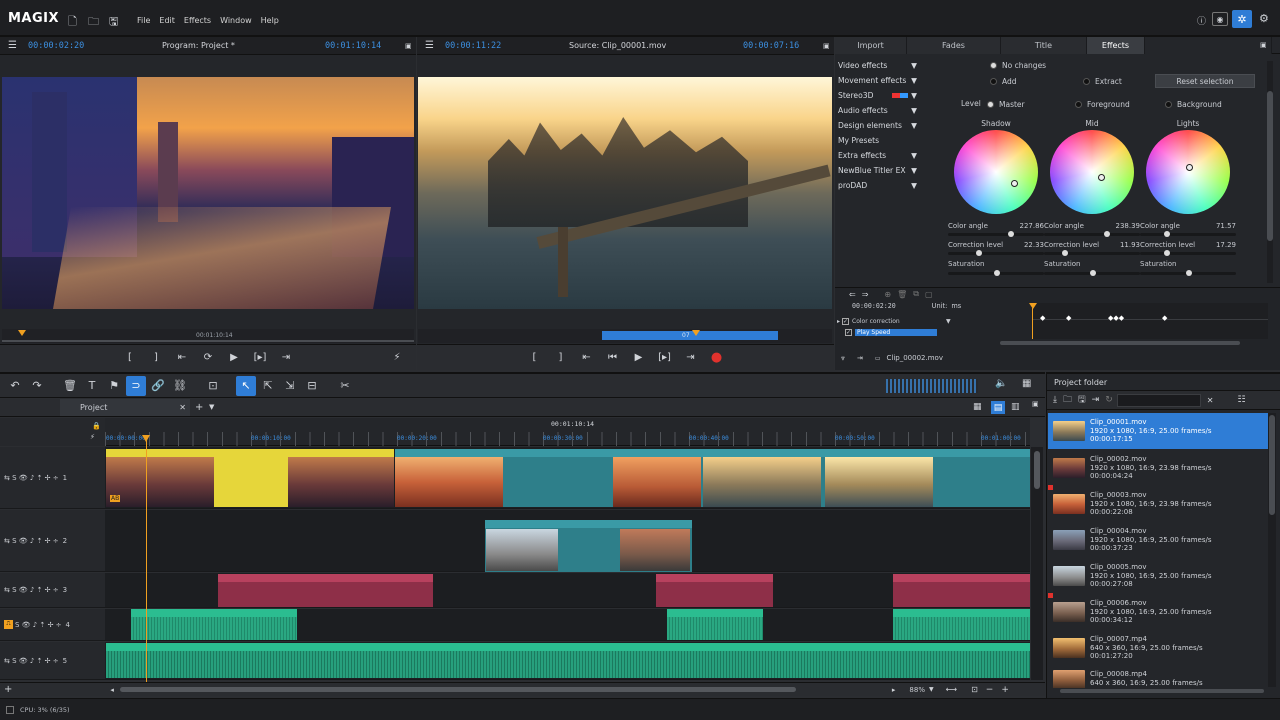 The image size is (1280, 720). Describe the element at coordinates (214, 624) in the screenshot. I see `clip-audio-a: Voiceover.wav 75` at that location.